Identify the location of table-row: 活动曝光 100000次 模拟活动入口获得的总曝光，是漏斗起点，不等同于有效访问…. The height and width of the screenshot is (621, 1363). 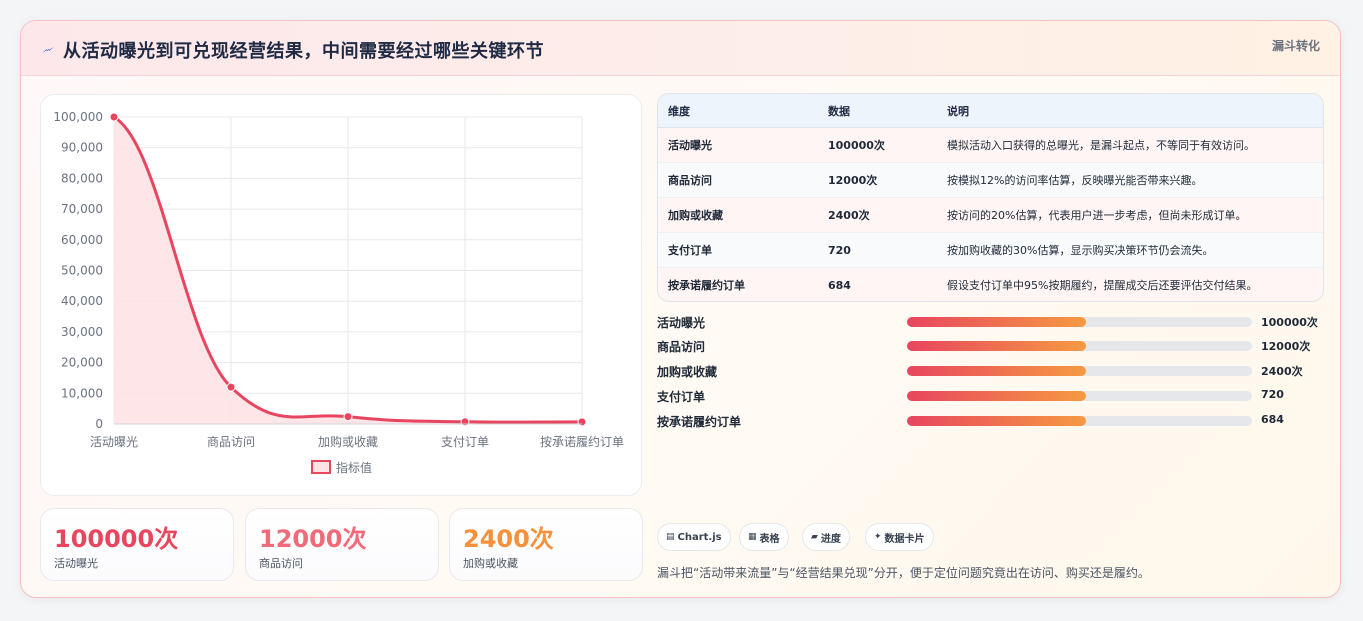
(990, 145).